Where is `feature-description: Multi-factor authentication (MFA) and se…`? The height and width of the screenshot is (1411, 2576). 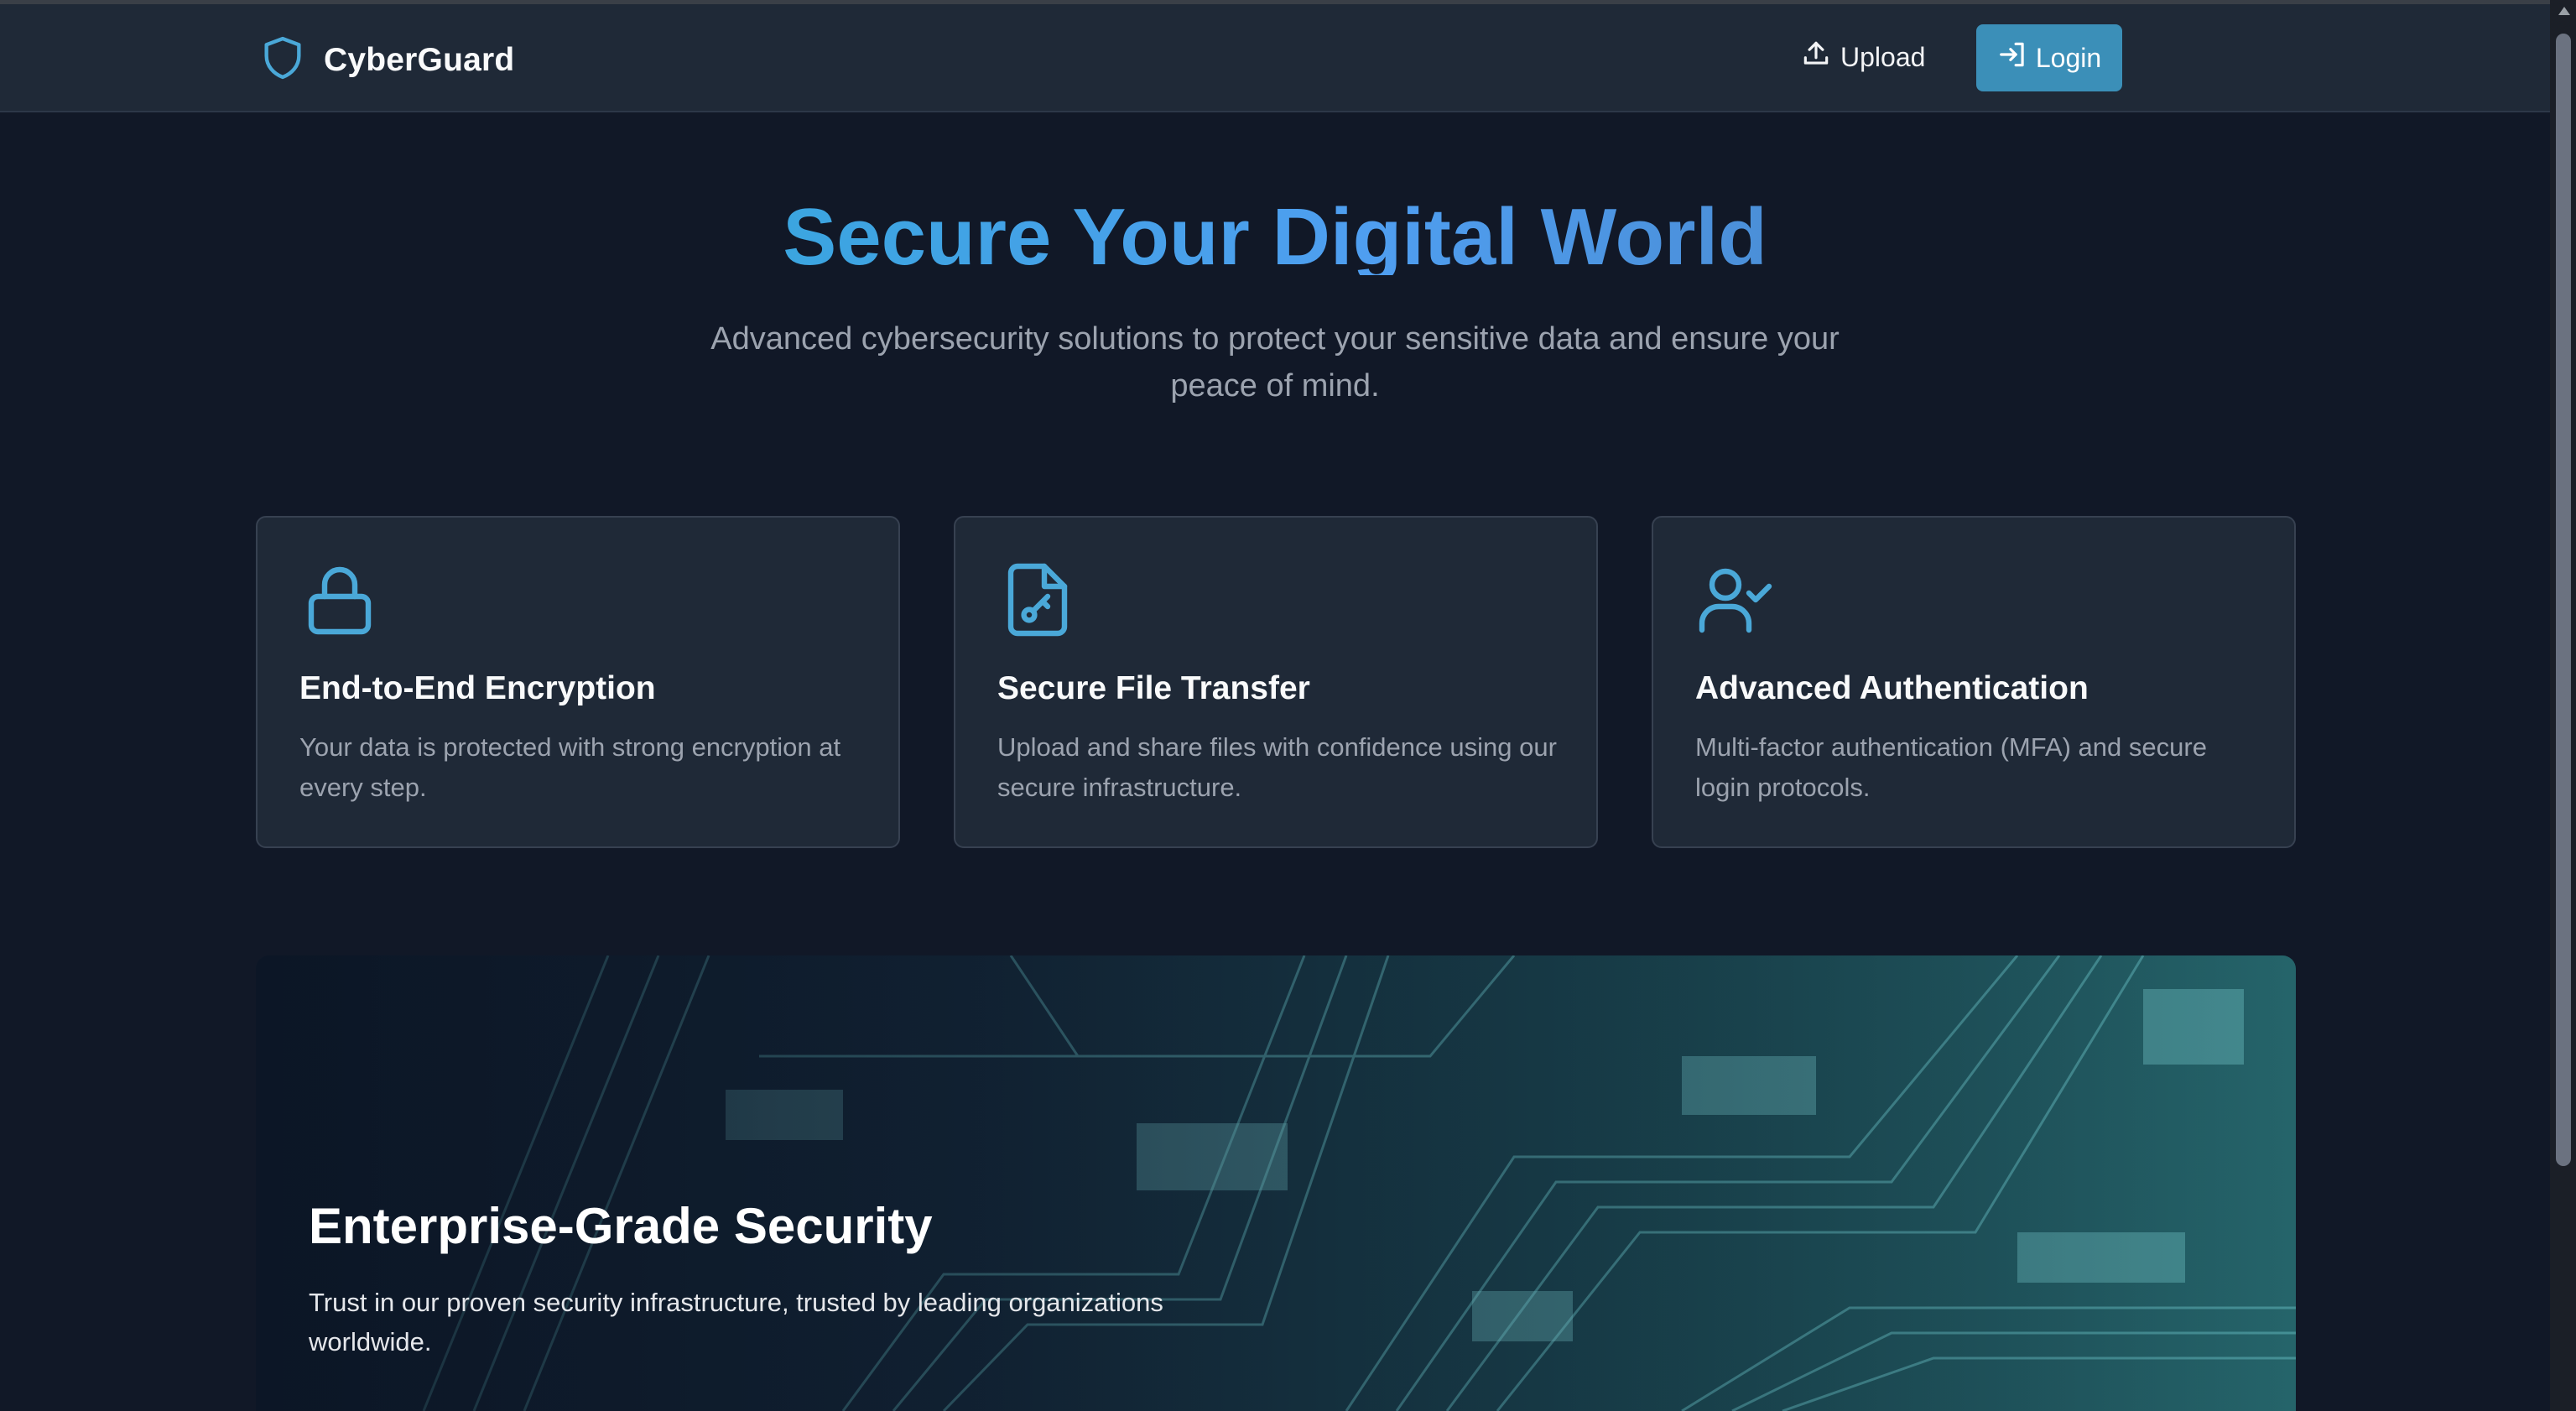
feature-description: Multi-factor authentication (MFA) and se… is located at coordinates (1951, 767).